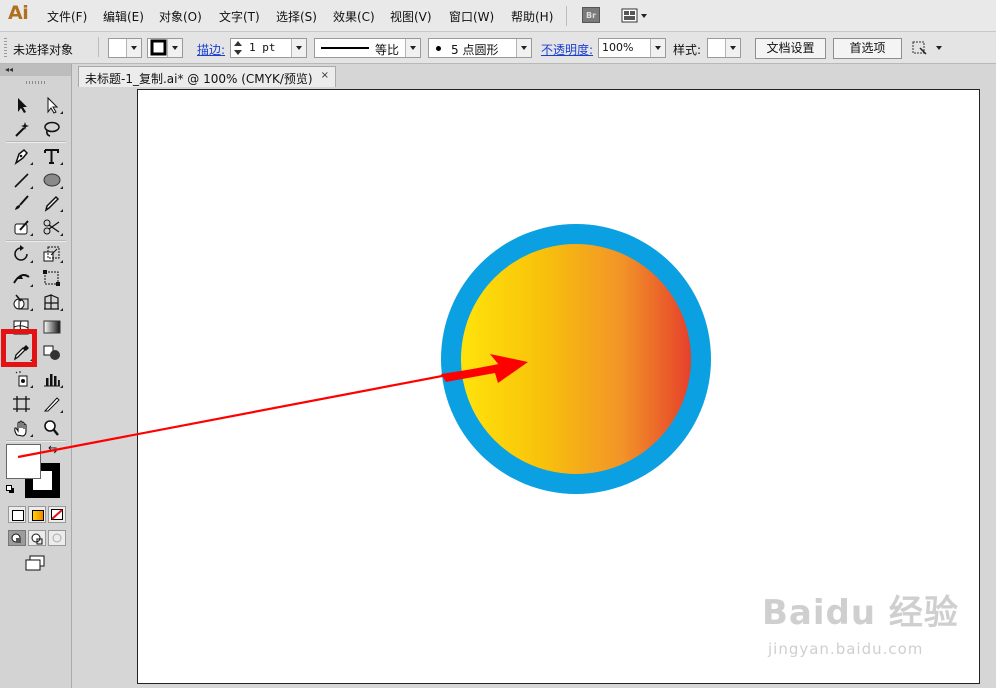 The width and height of the screenshot is (996, 688). Describe the element at coordinates (158, 47) in the screenshot. I see `stroke-swatch-icon` at that location.